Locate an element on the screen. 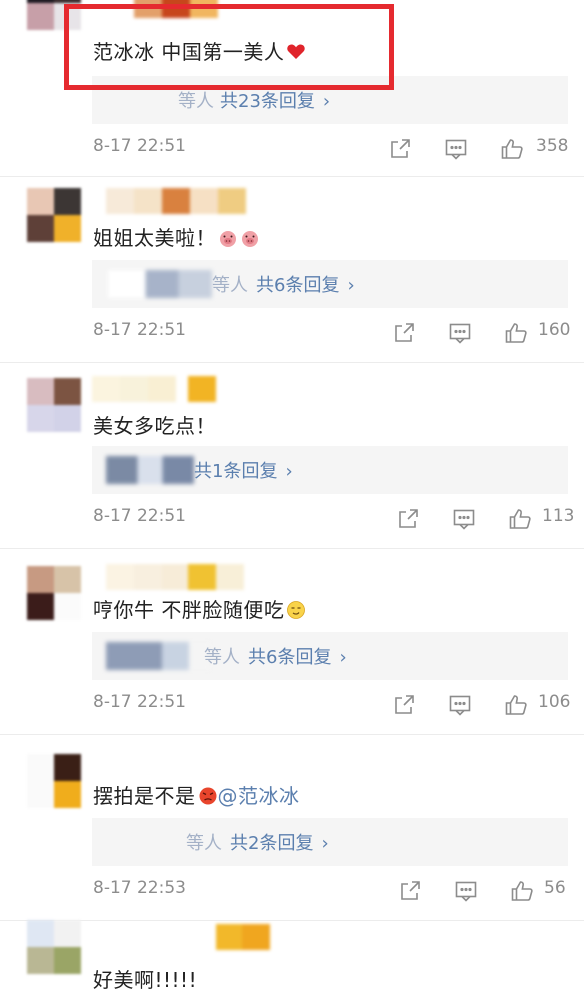 This screenshot has height=1000, width=584. comment-text-content: 好美啊!!!!! is located at coordinates (145, 980).